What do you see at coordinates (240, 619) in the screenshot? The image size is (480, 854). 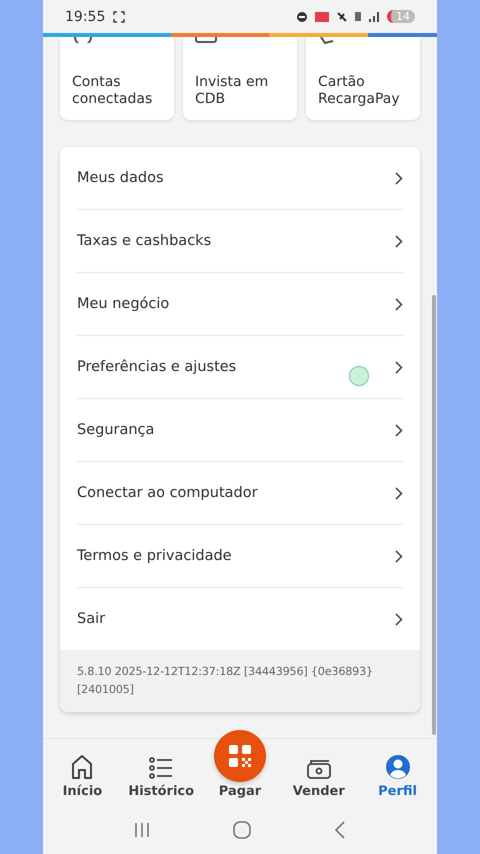 I see `menu-item: Sair` at bounding box center [240, 619].